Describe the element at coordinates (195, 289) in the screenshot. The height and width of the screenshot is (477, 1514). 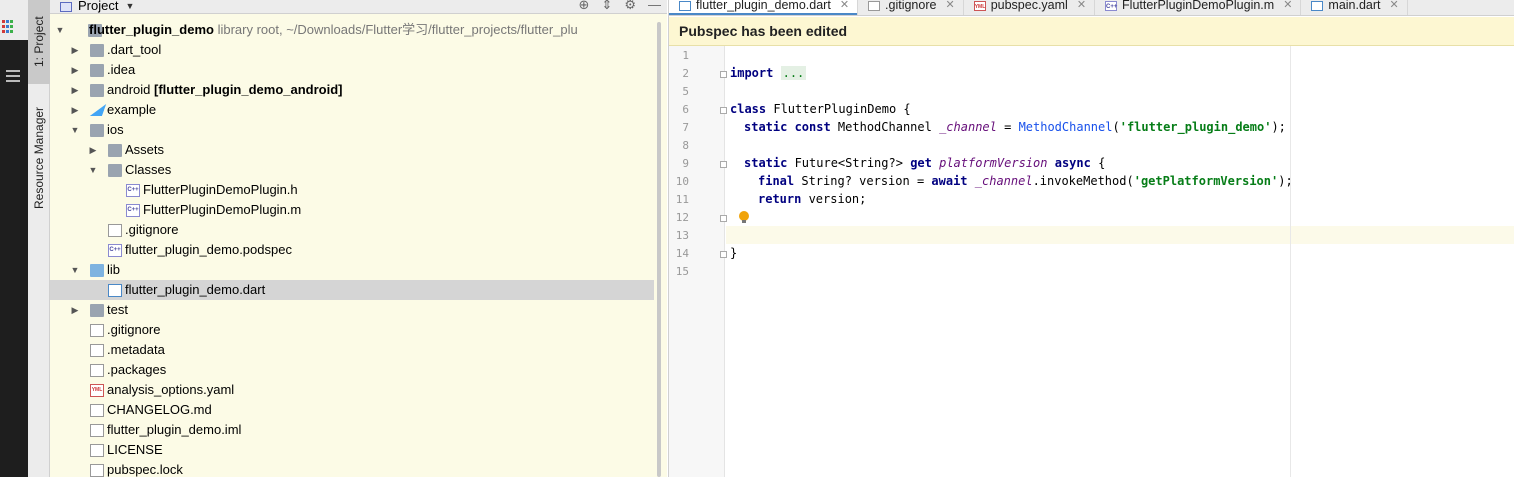
I see `tree-label: flutter_plugin_demo.dart` at that location.